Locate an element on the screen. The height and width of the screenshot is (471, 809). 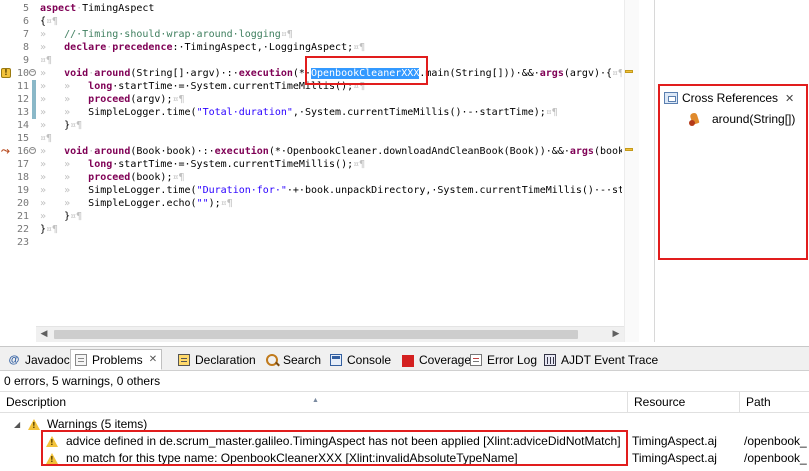
tab-label: Error Log is located at coordinates (512, 359).